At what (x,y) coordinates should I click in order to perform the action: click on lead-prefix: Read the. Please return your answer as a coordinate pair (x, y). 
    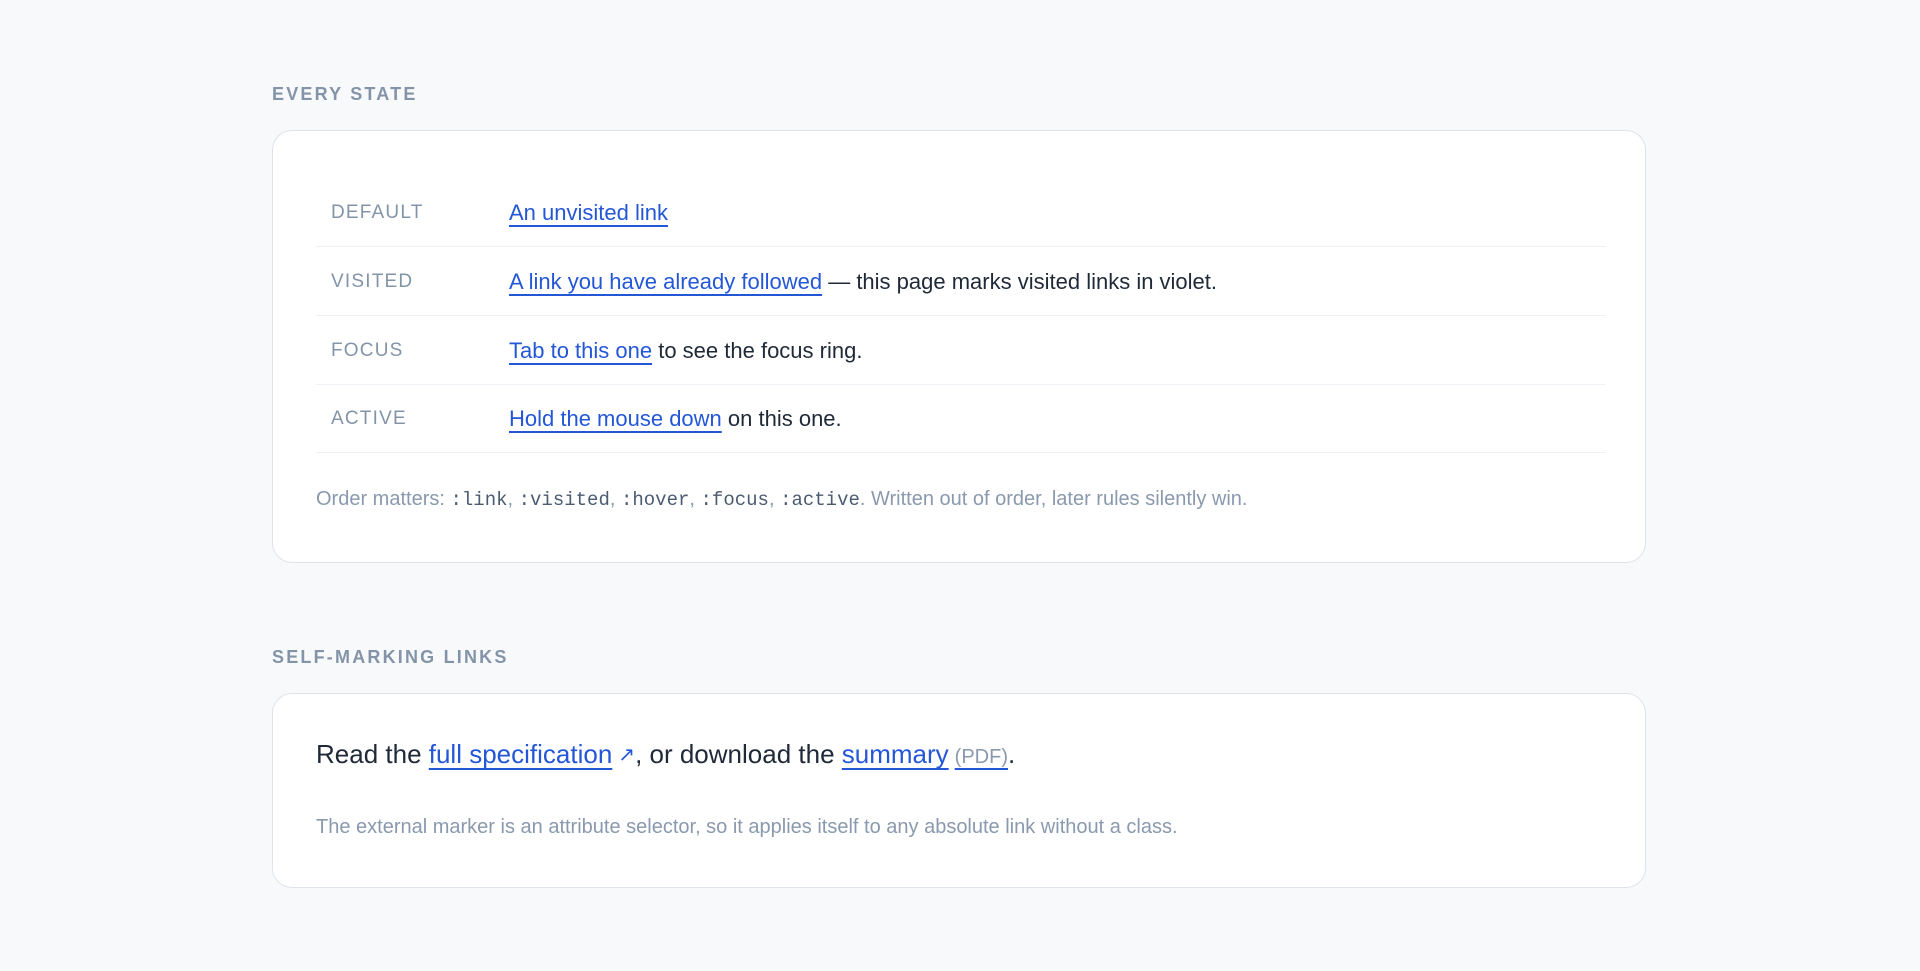
    Looking at the image, I should click on (372, 754).